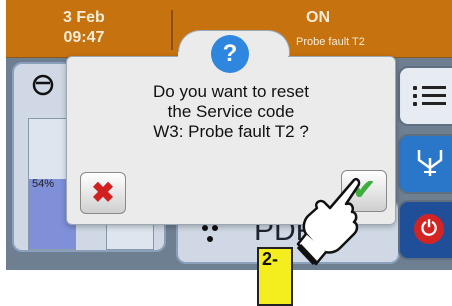  Describe the element at coordinates (84, 37) in the screenshot. I see `time-label: 09:47` at that location.